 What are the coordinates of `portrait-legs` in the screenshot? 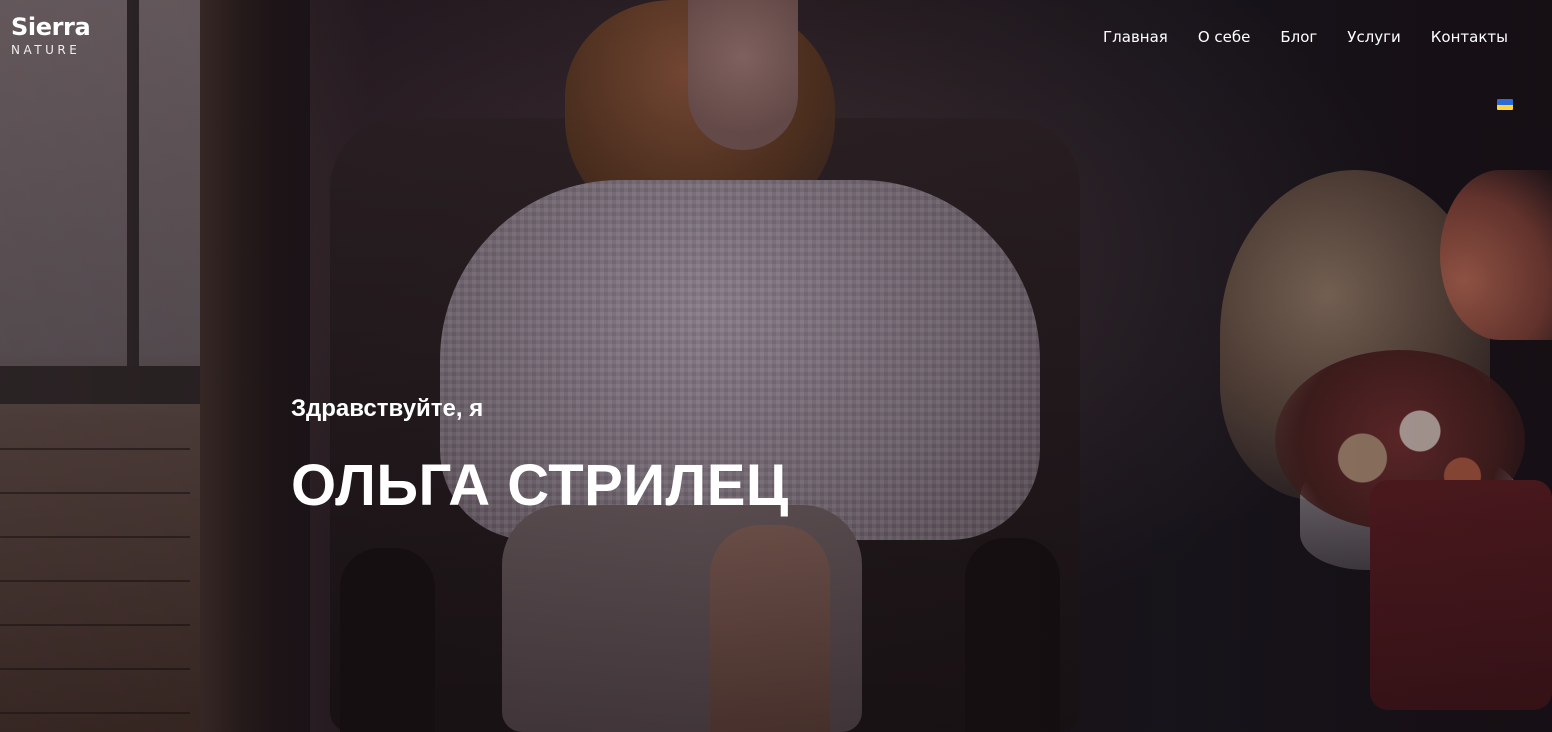 It's located at (770, 628).